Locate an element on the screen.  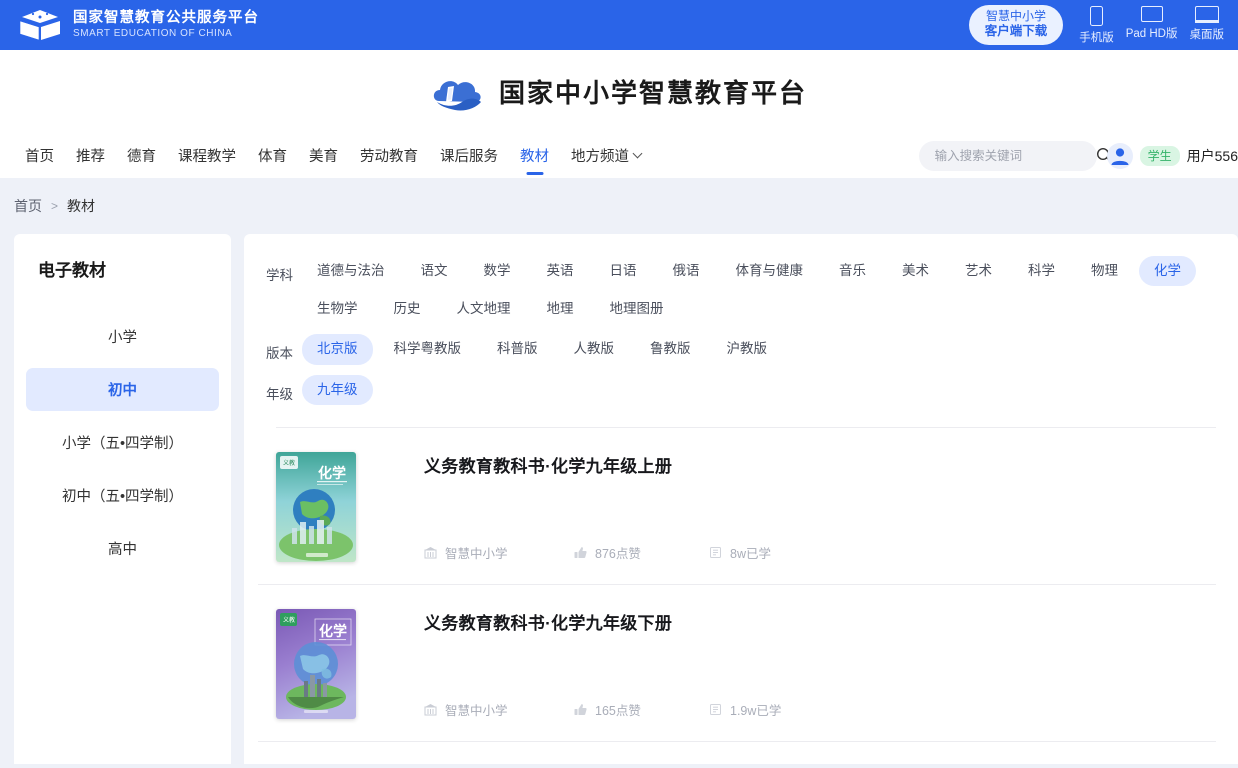
nav-item-textbooks: 教材 is located at coordinates (534, 155).